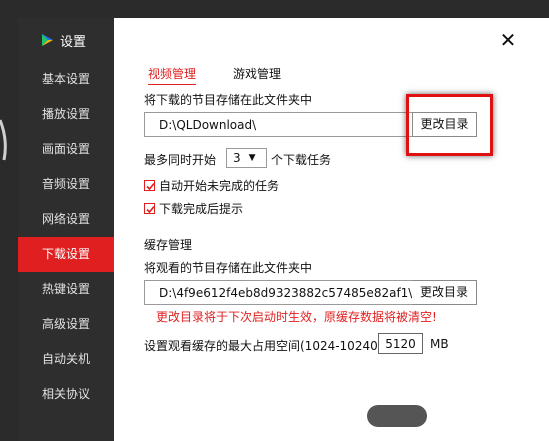 Image resolution: width=549 pixels, height=441 pixels. What do you see at coordinates (168, 245) in the screenshot?
I see `cache-section-title: 缓存管理` at bounding box center [168, 245].